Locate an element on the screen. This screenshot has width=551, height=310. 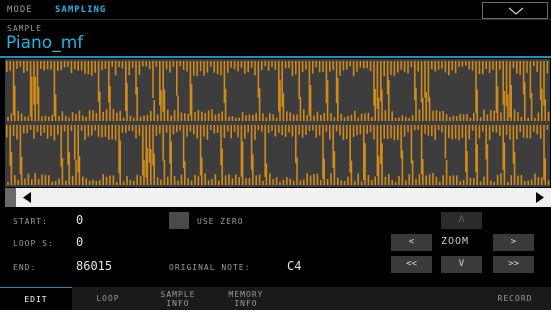
end-value: 86015 is located at coordinates (94, 266).